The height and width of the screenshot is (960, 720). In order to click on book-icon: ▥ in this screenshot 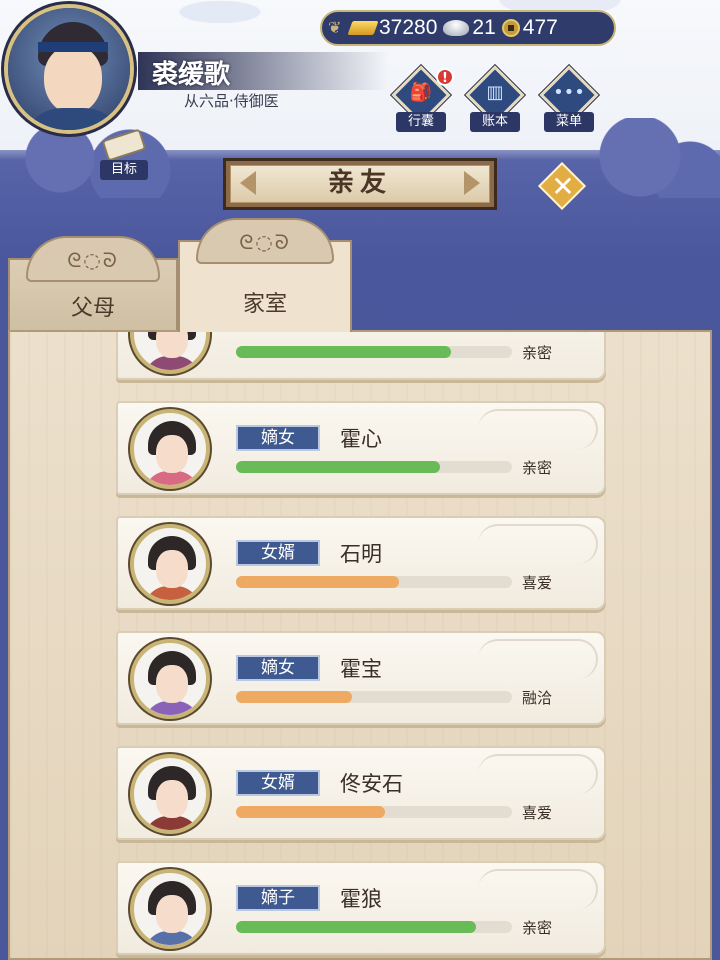, I will do `click(495, 92)`.